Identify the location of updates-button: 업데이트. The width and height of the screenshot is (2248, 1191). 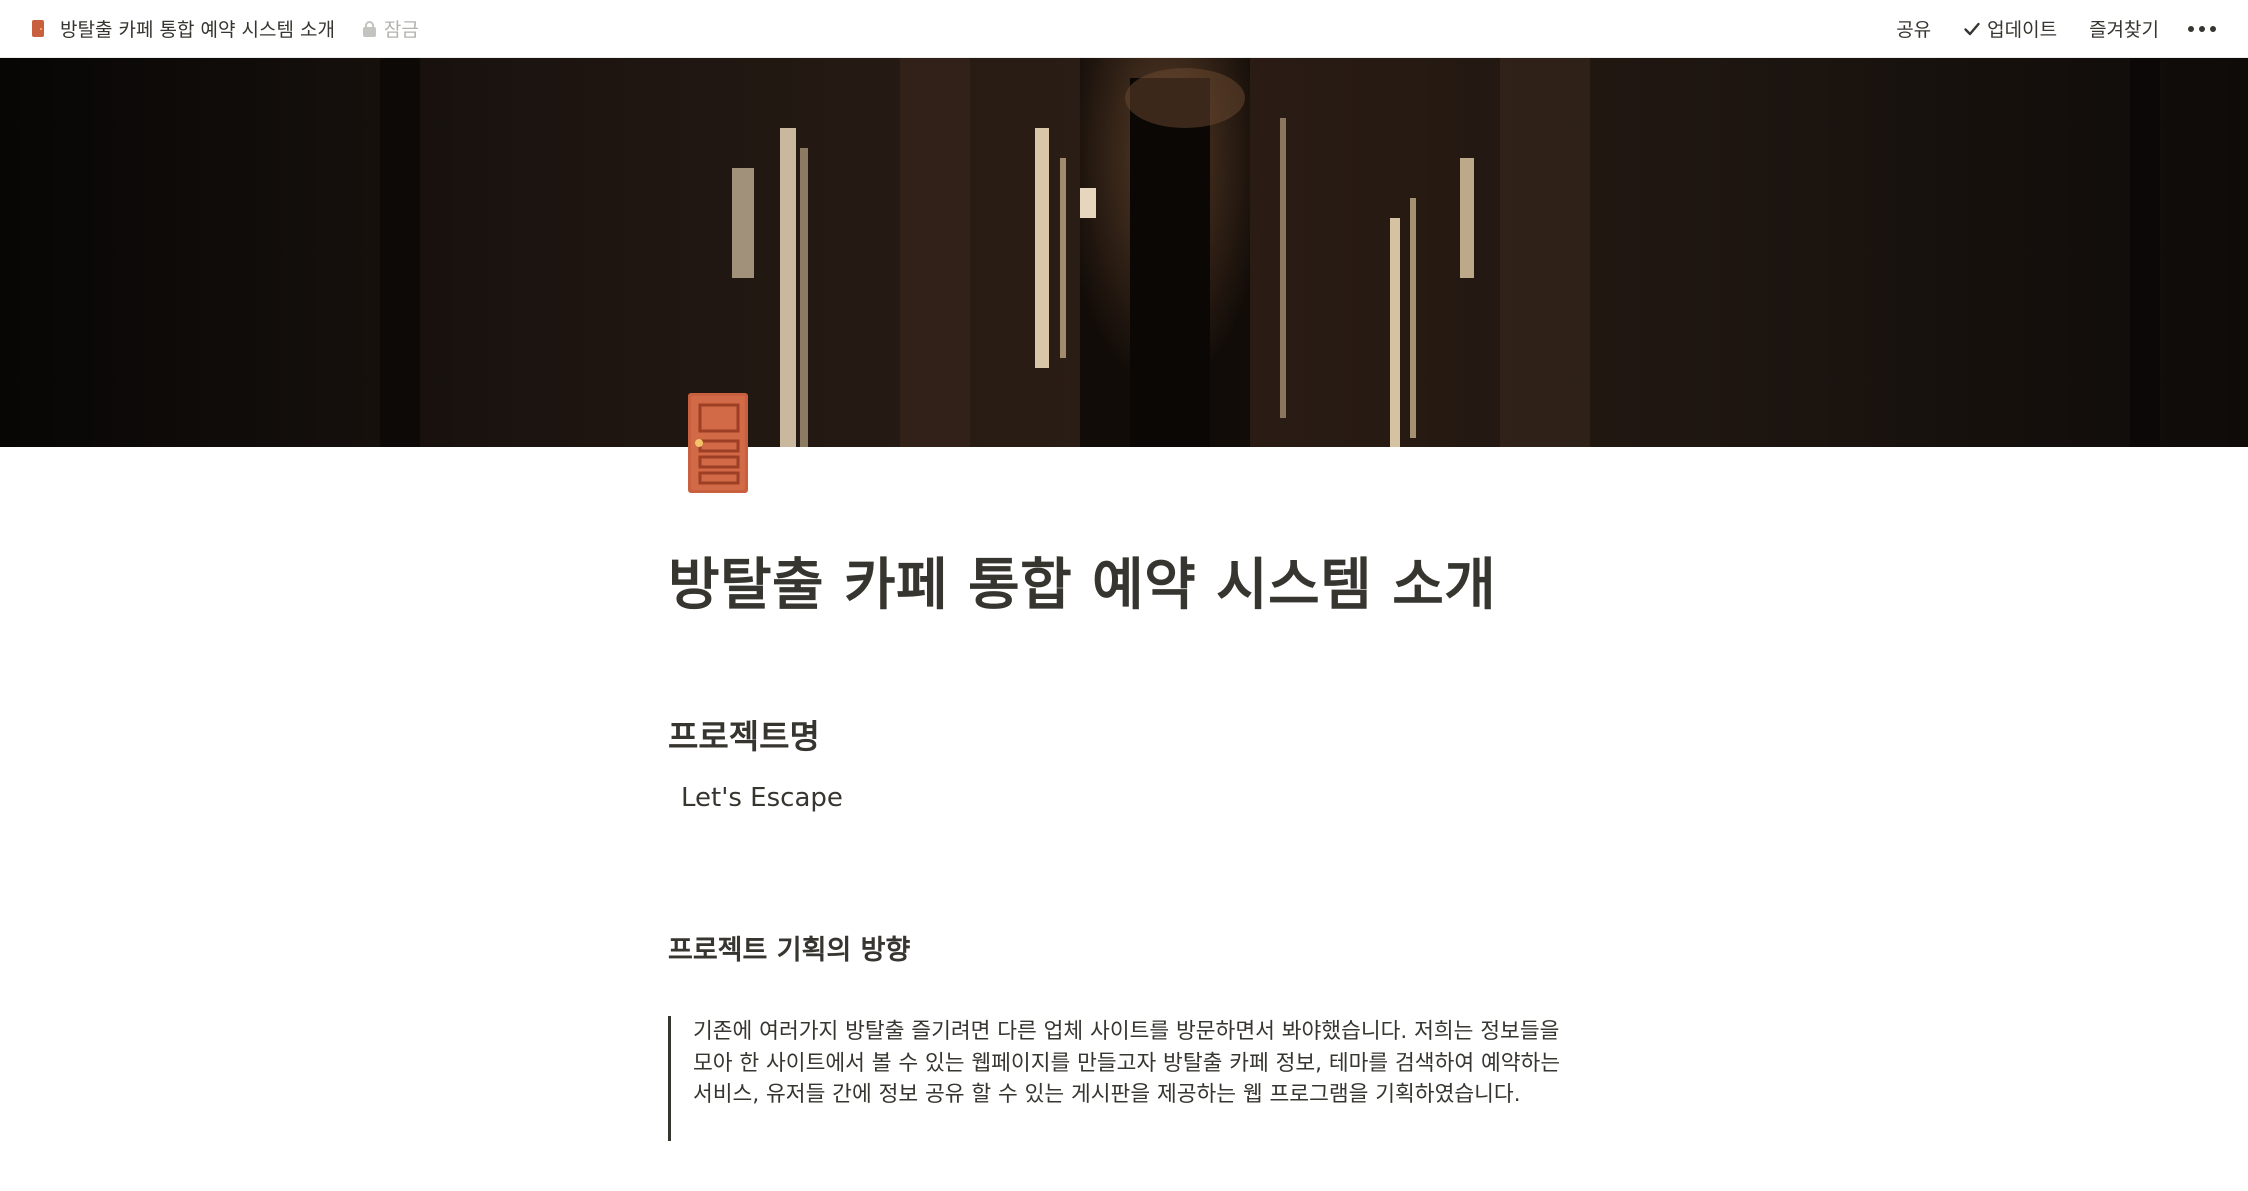
(2010, 28).